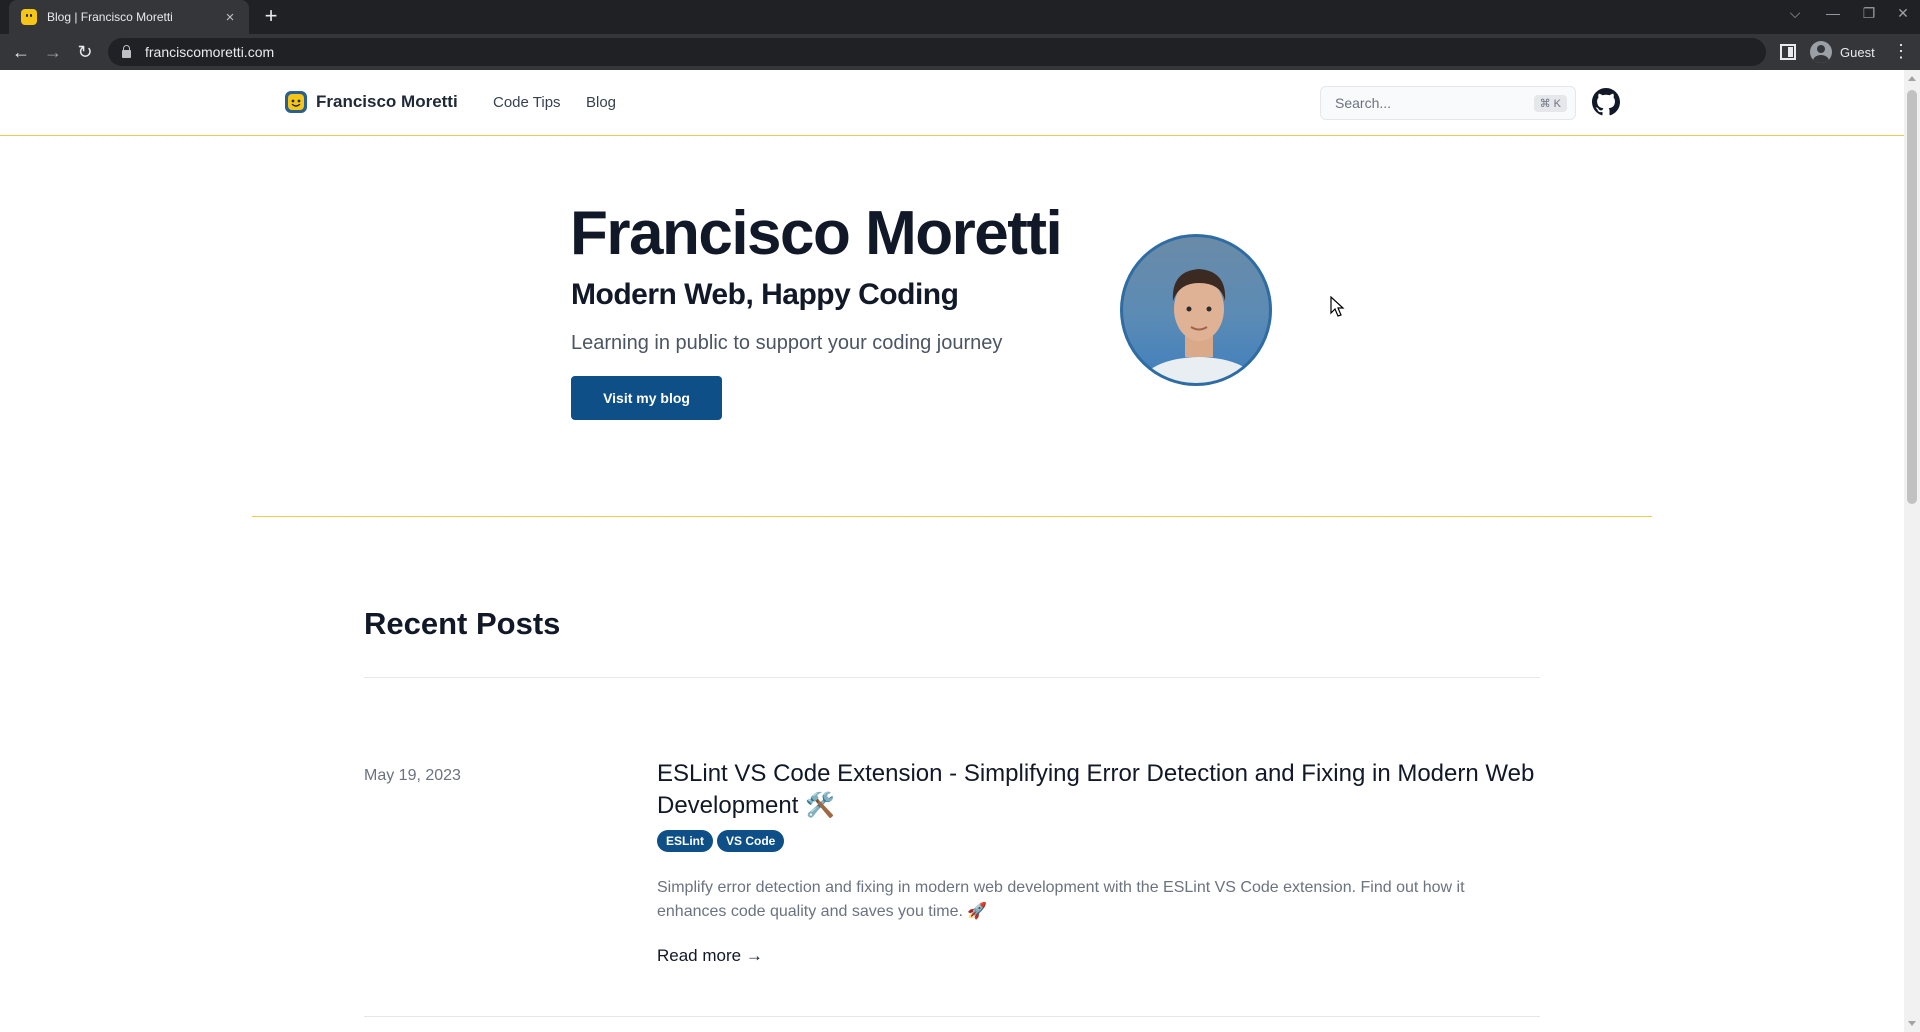  What do you see at coordinates (765, 294) in the screenshot?
I see `hero-subtitle: Modern Web, Happy Coding` at bounding box center [765, 294].